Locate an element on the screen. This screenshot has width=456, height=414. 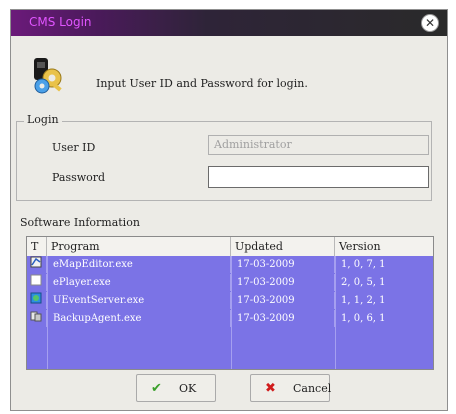
map-icon is located at coordinates (36, 262).